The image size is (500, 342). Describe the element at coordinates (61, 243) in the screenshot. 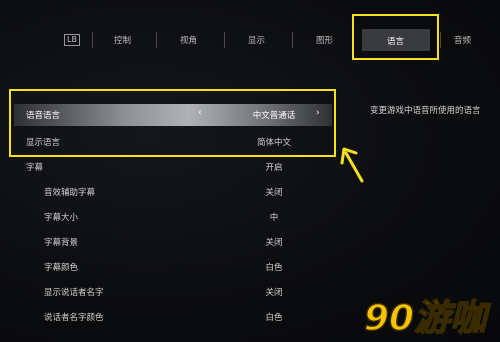

I see `setting-label: 字幕背景` at that location.